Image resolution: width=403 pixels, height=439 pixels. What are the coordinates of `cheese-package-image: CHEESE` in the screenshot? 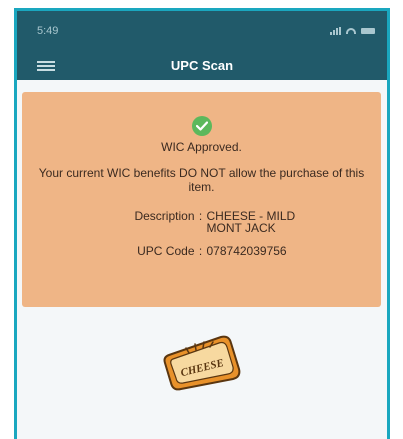 It's located at (202, 363).